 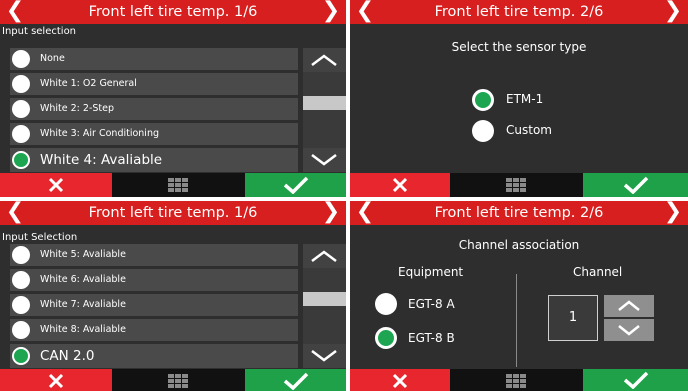 What do you see at coordinates (154, 280) in the screenshot?
I see `list-item: White 6: Avaliable` at bounding box center [154, 280].